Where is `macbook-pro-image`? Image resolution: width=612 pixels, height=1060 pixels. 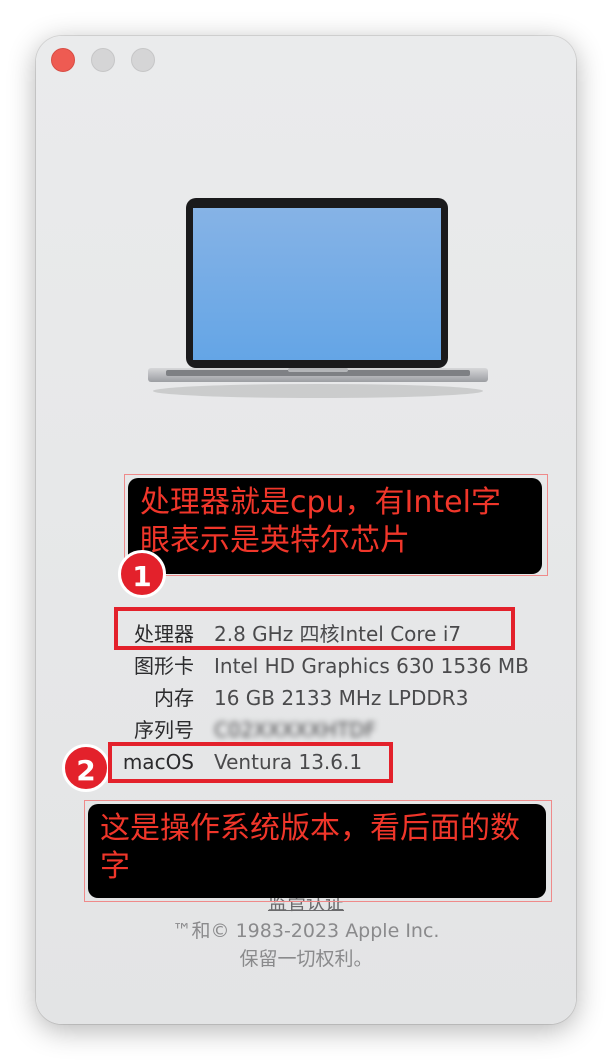
macbook-pro-image is located at coordinates (318, 298).